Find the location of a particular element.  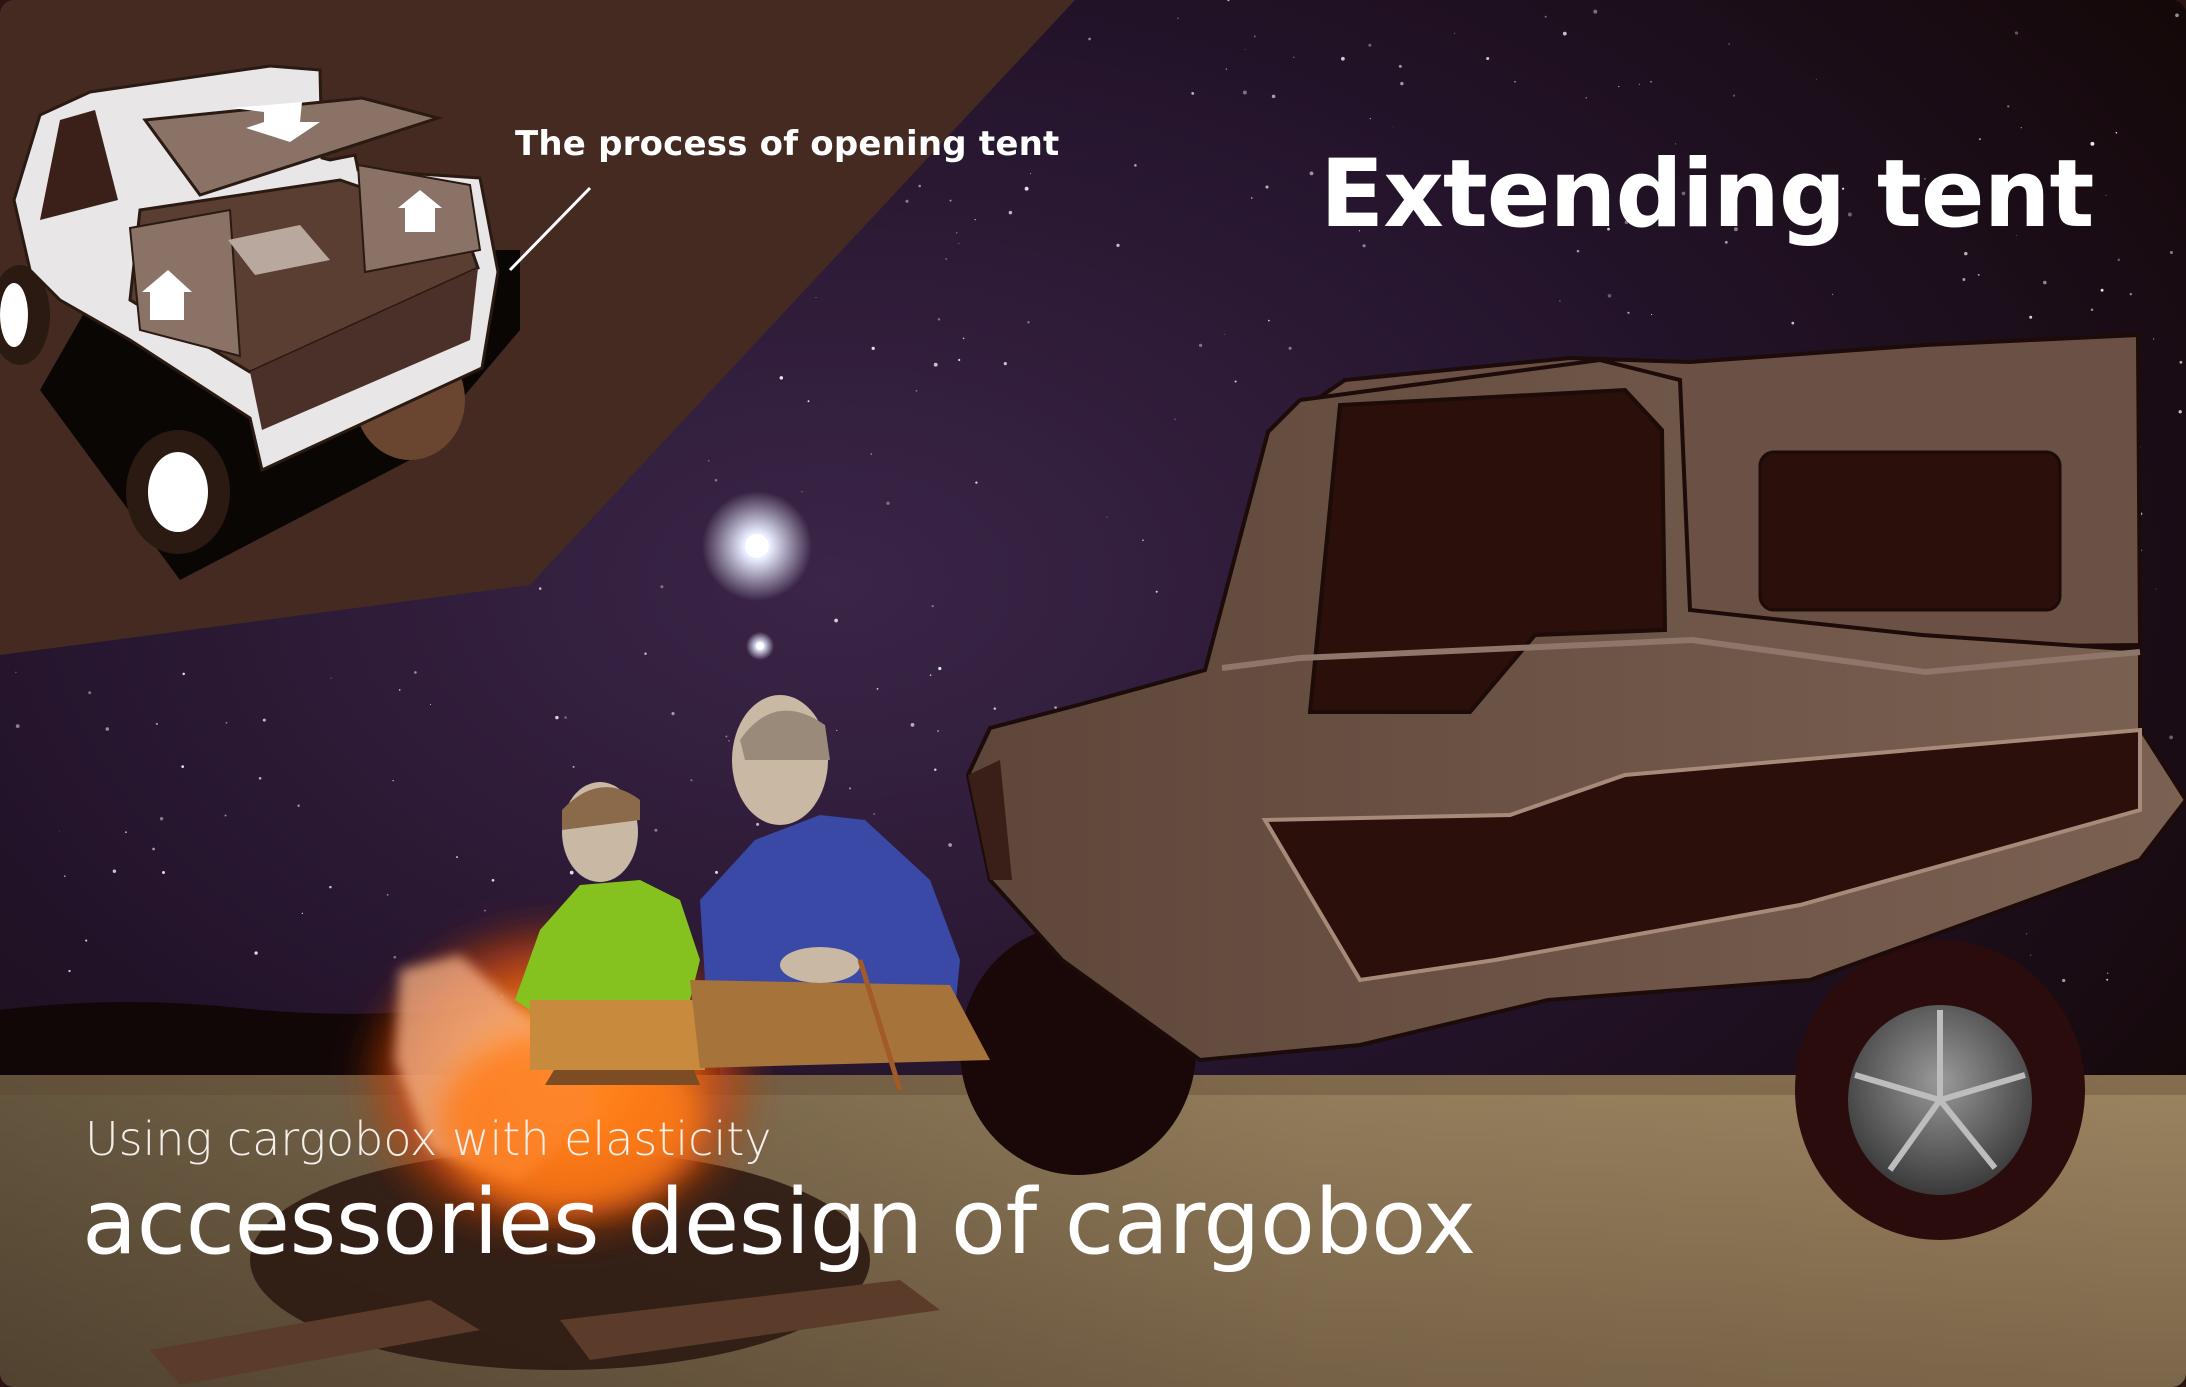

headline: Extending tent is located at coordinates (1707, 194).